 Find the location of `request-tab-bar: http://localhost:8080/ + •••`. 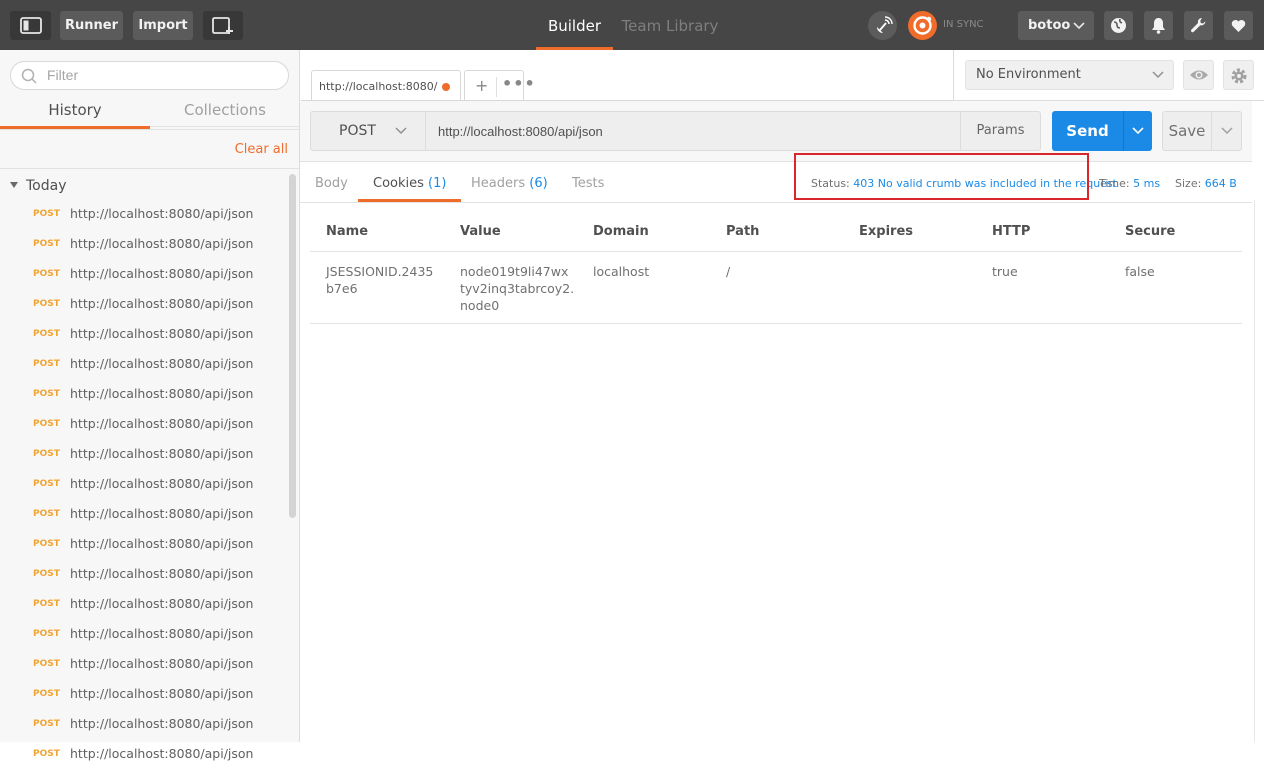

request-tab-bar: http://localhost:8080/ + ••• is located at coordinates (627, 75).